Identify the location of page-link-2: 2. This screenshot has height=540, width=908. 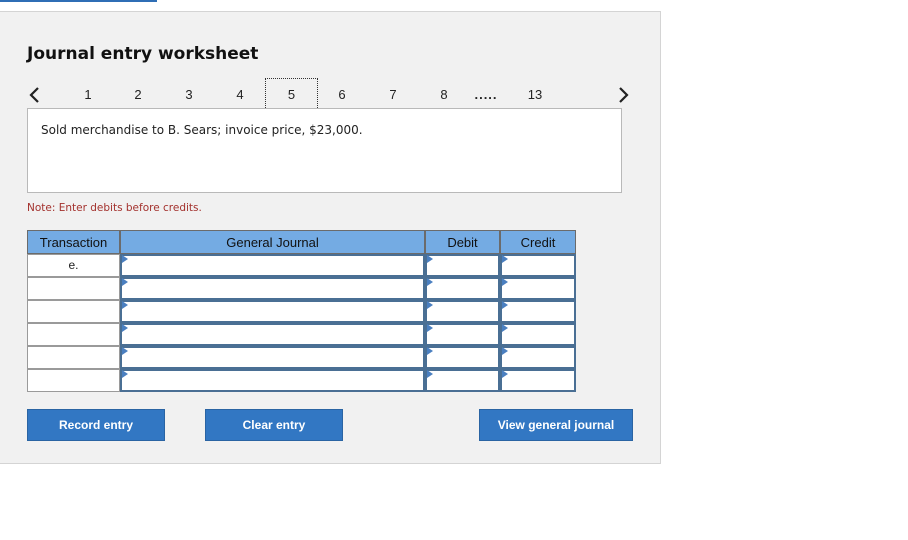
(138, 95).